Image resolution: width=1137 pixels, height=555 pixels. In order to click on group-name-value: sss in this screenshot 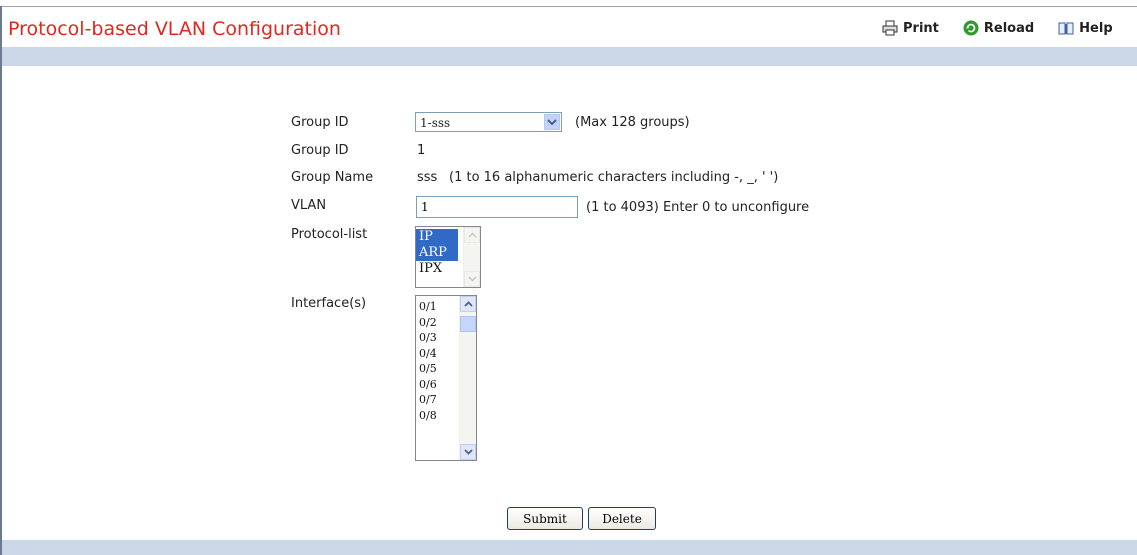, I will do `click(427, 177)`.